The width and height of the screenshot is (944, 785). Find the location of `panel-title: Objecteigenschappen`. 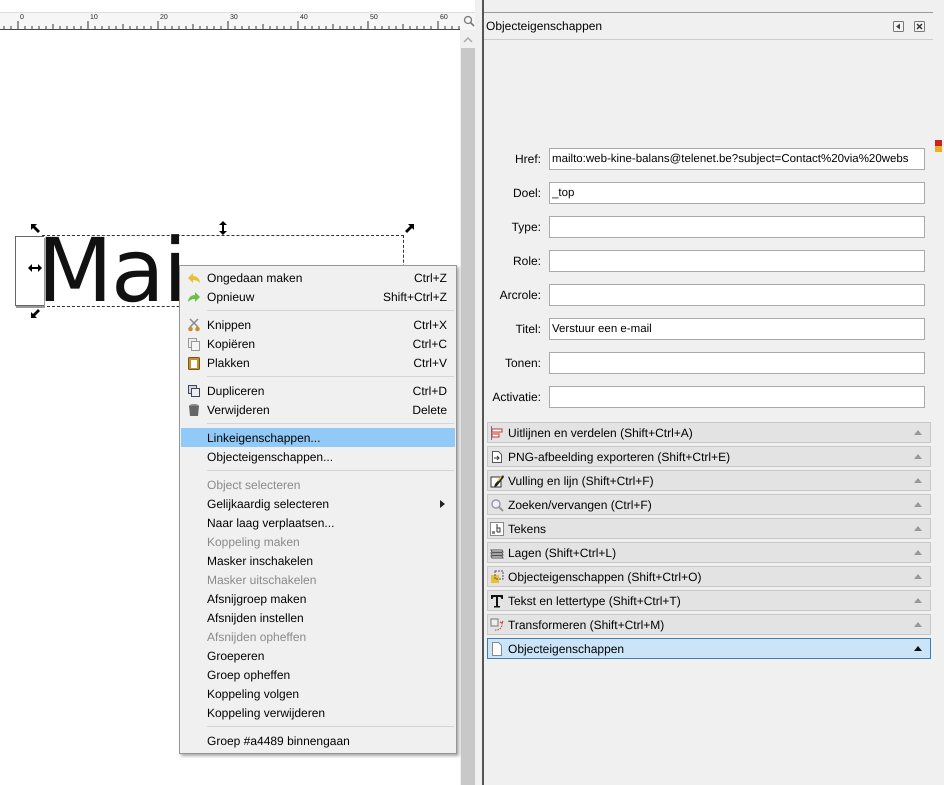

panel-title: Objecteigenschappen is located at coordinates (545, 26).